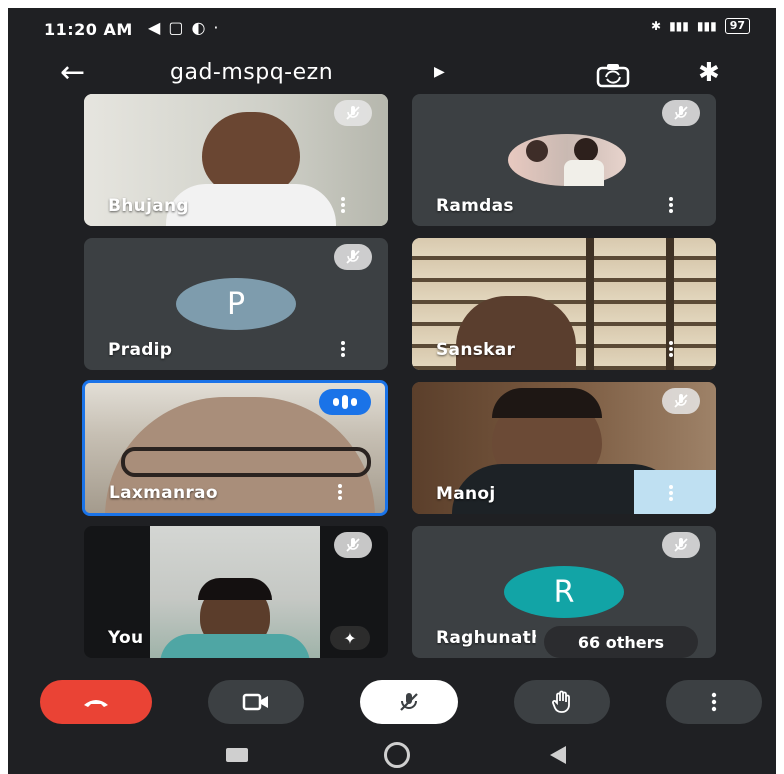 The height and width of the screenshot is (774, 784). Describe the element at coordinates (126, 638) in the screenshot. I see `participant-name: You` at that location.